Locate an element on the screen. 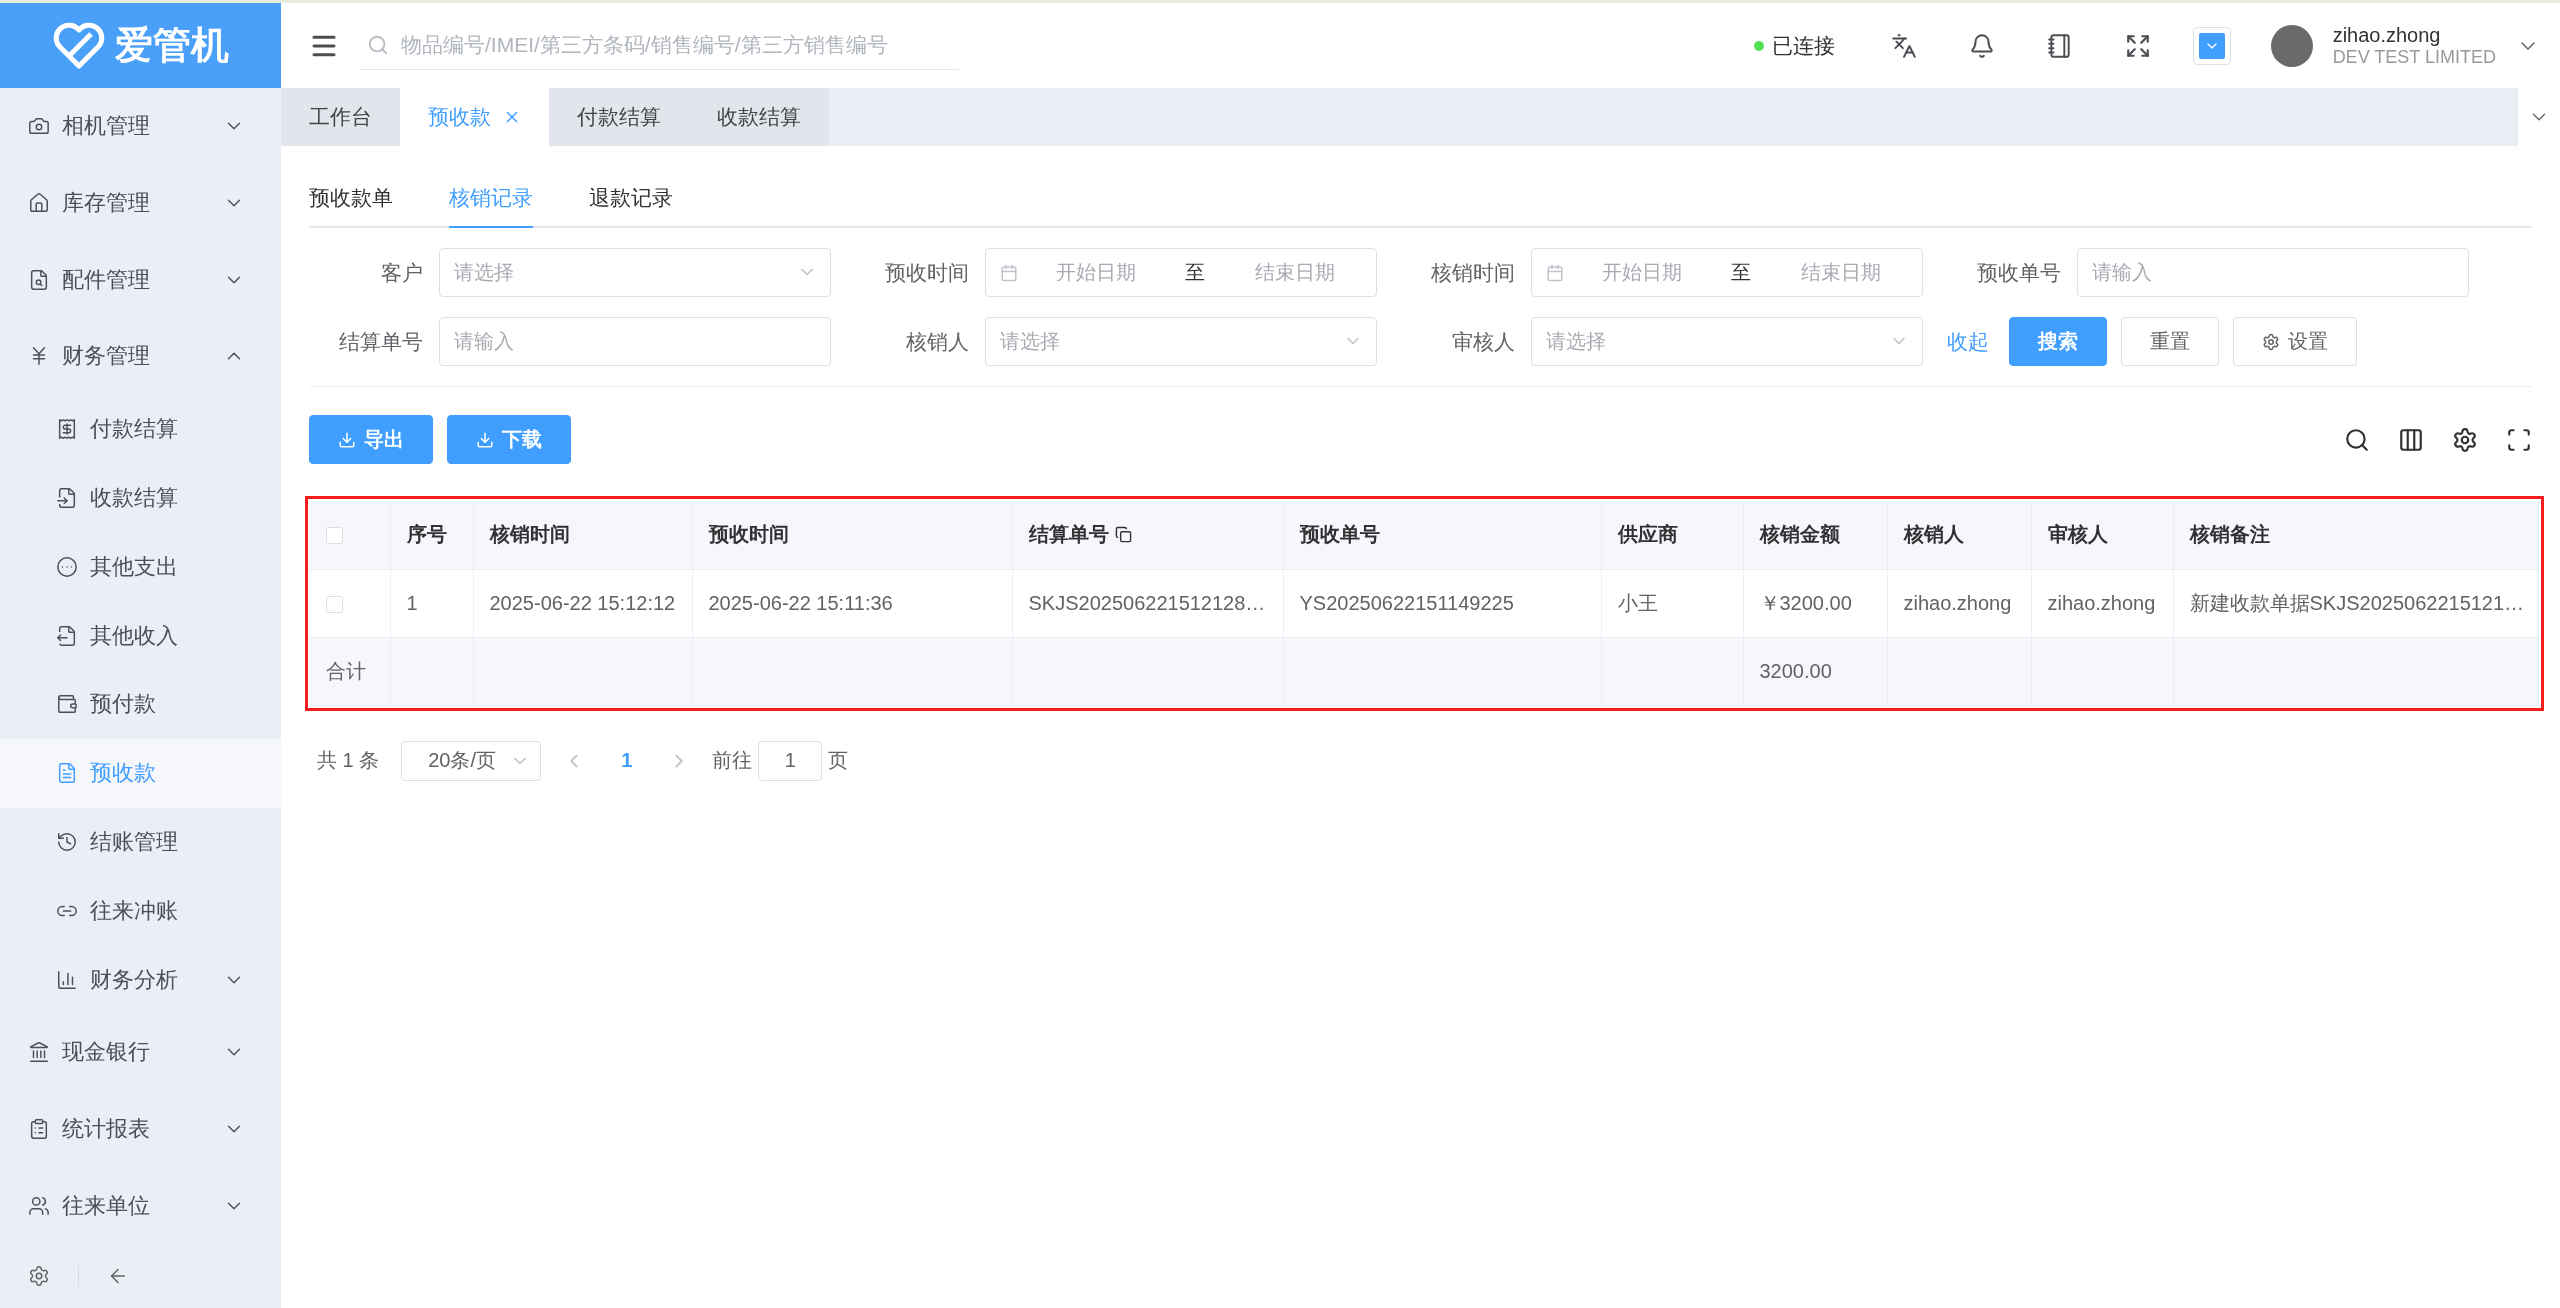 The height and width of the screenshot is (1308, 2560). bank-icon is located at coordinates (39, 1052).